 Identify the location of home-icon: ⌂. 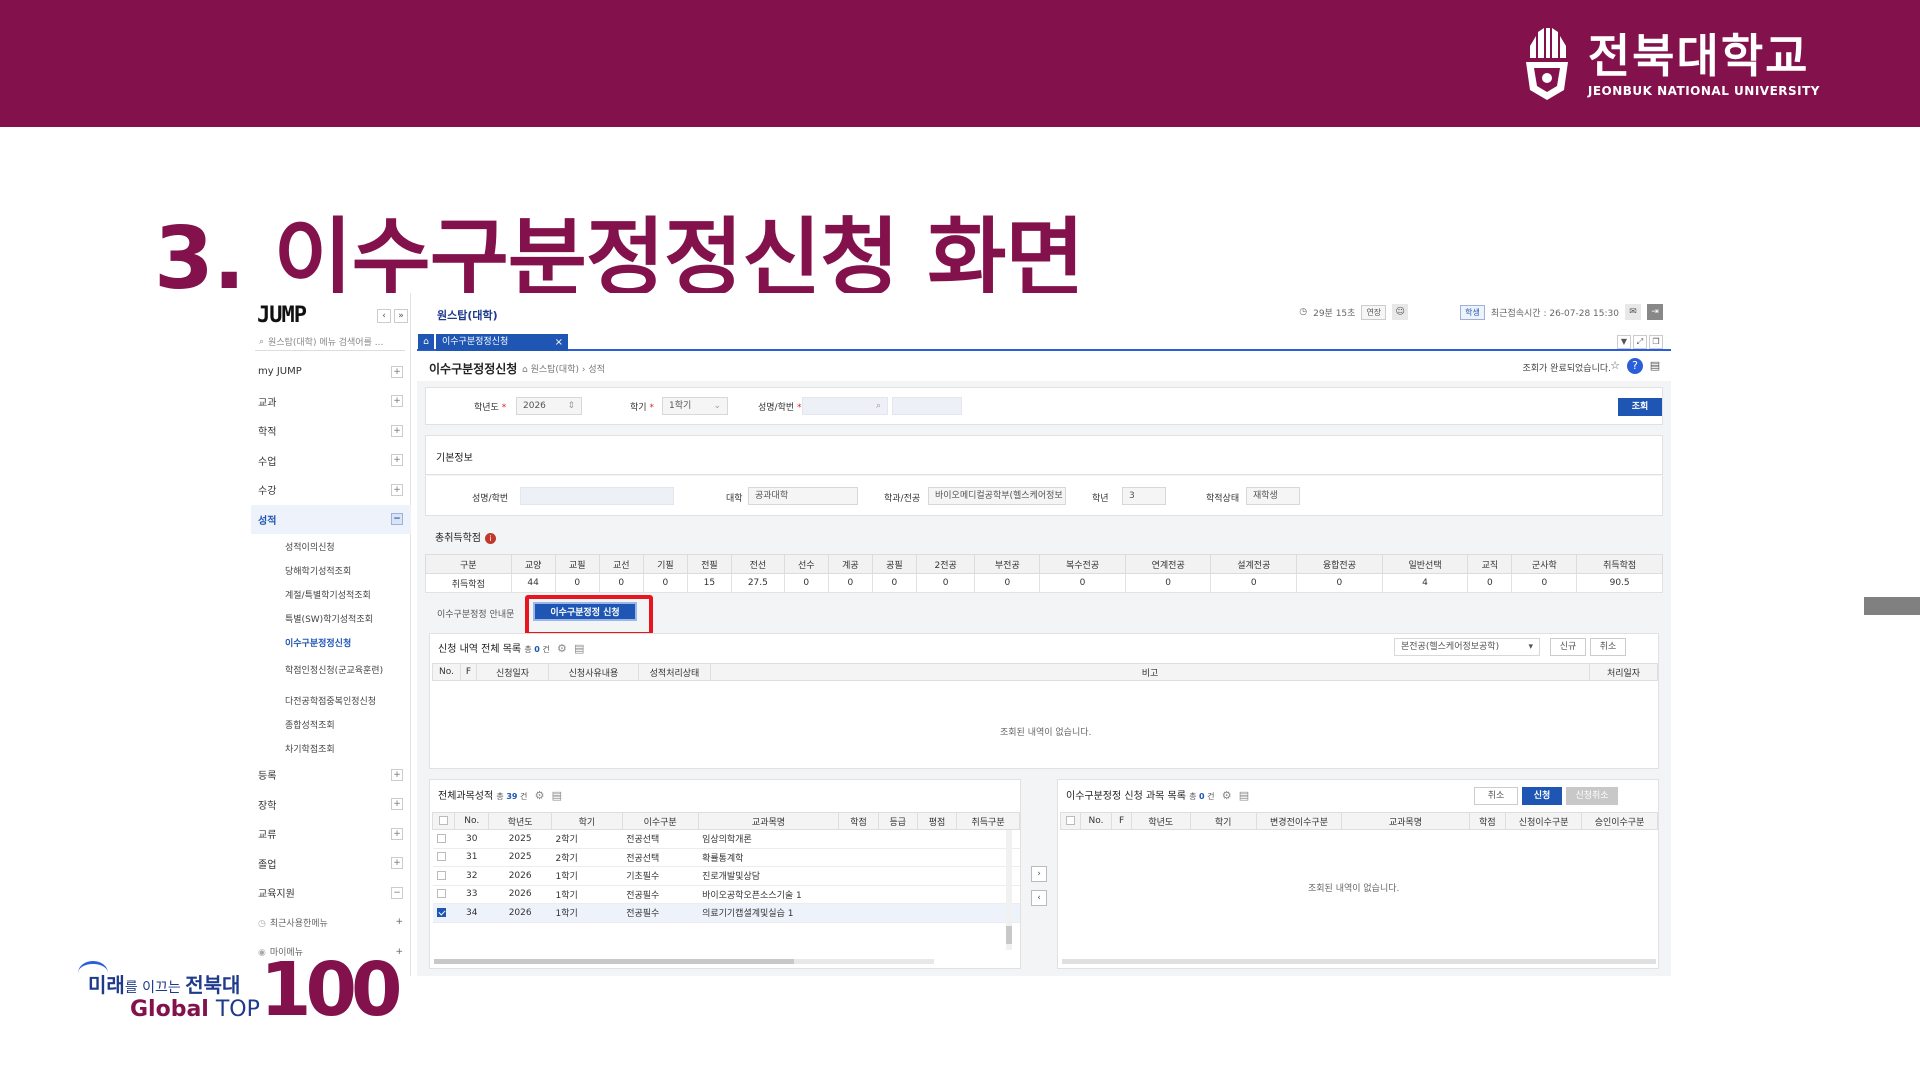
(426, 342).